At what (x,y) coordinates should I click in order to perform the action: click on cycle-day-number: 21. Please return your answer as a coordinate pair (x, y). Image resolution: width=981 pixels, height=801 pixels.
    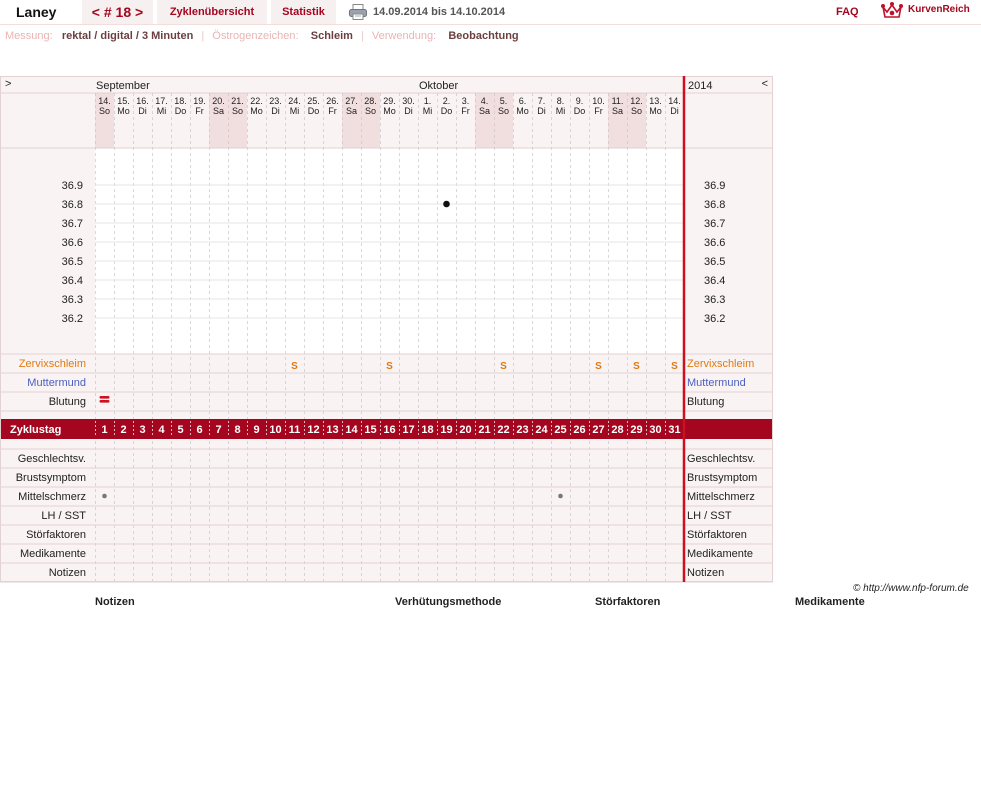
    Looking at the image, I should click on (484, 430).